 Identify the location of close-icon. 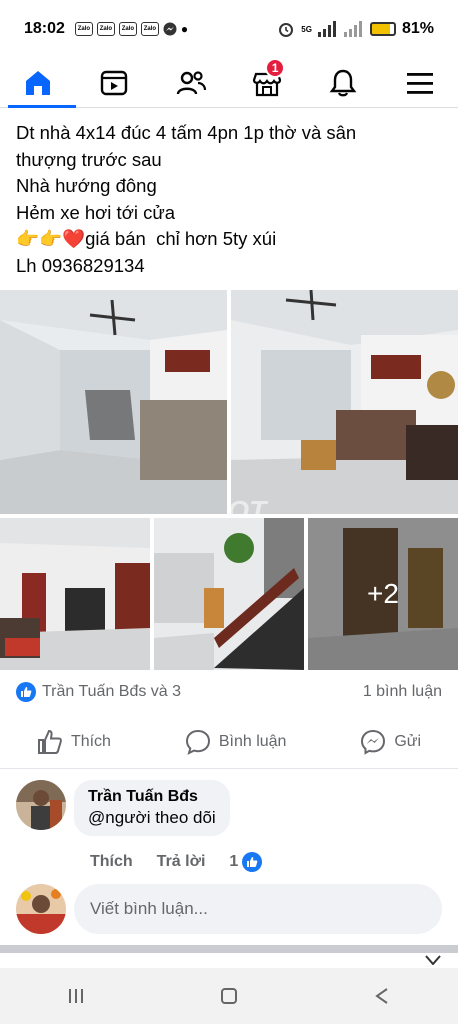
(433, 960).